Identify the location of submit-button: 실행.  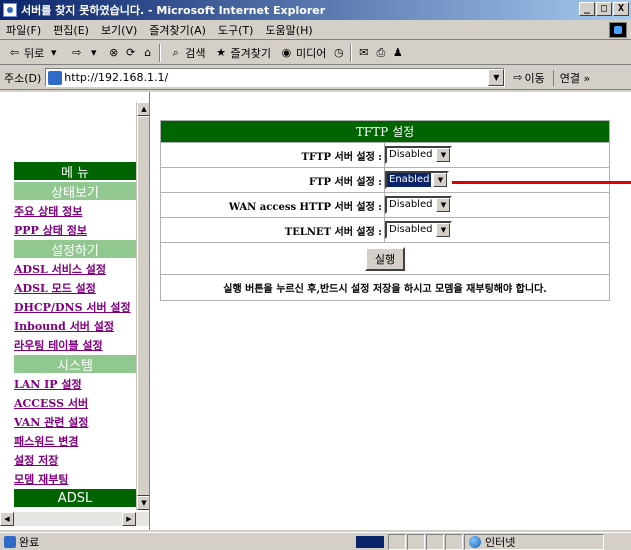
(385, 258).